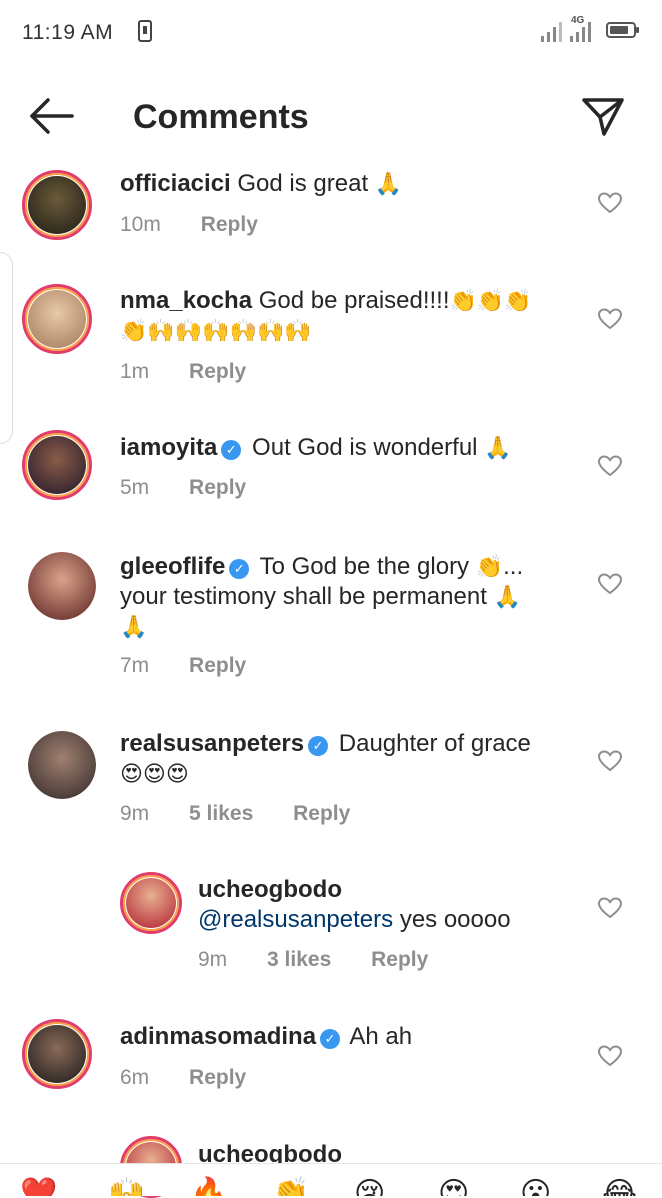 This screenshot has height=1198, width=662. I want to click on comment-username: gleeoflife, so click(172, 566).